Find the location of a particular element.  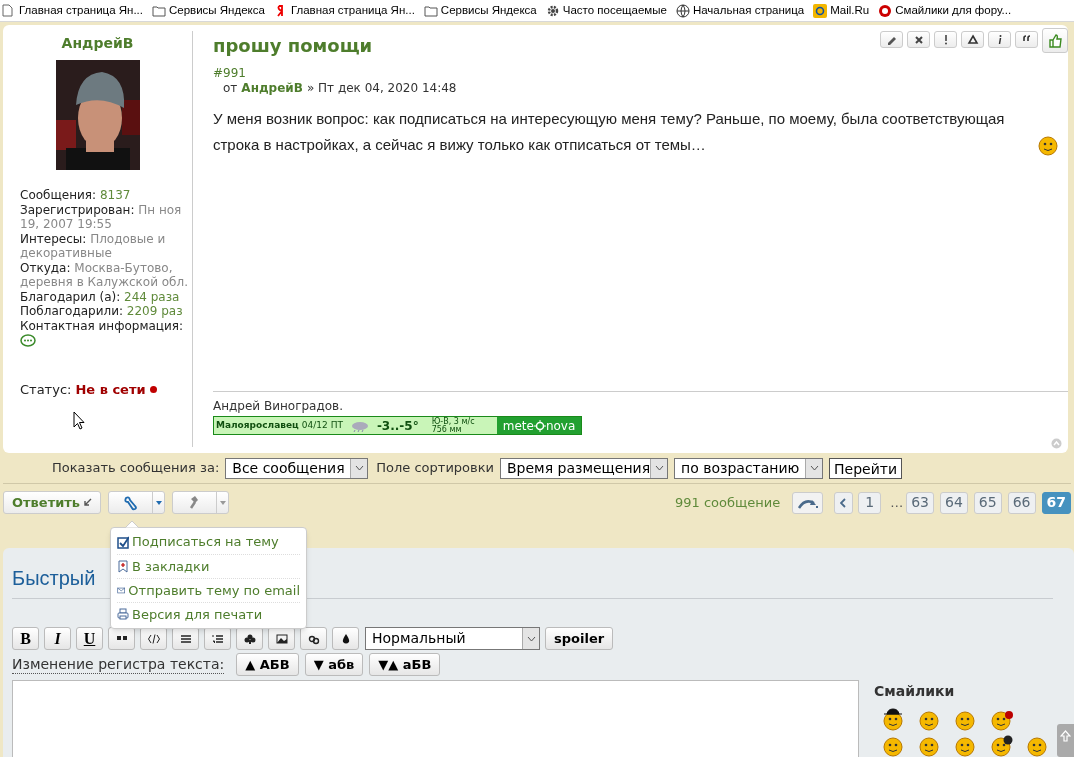

sun-icon is located at coordinates (539, 425).